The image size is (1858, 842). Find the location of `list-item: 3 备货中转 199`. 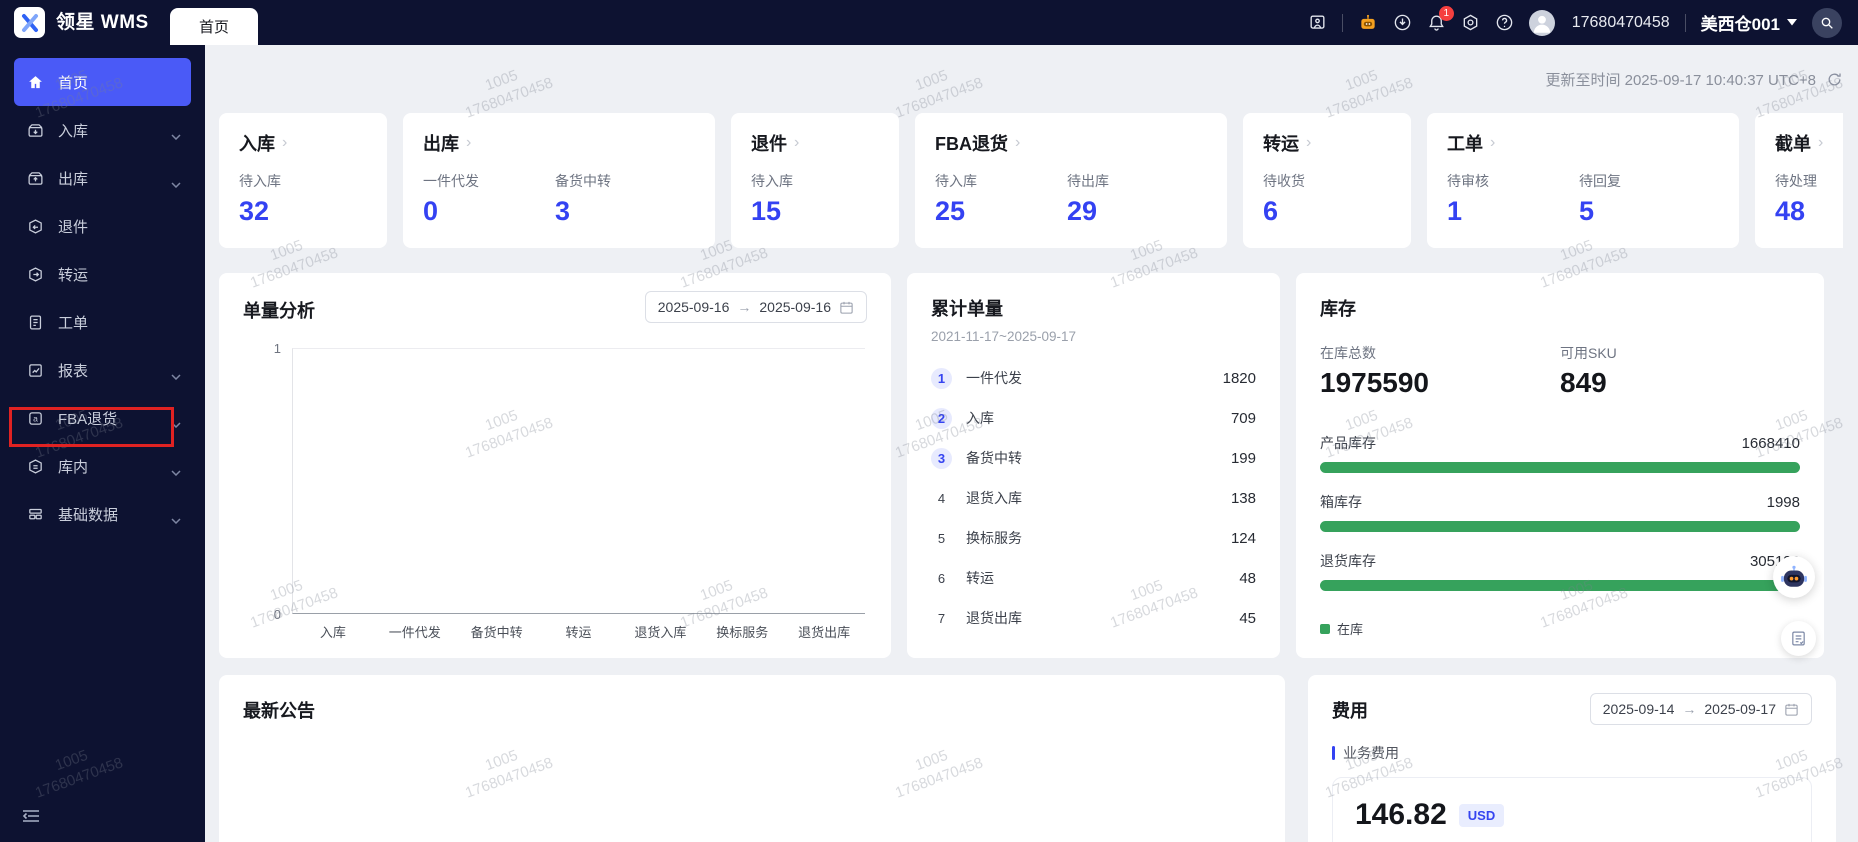

list-item: 3 备货中转 199 is located at coordinates (1093, 458).